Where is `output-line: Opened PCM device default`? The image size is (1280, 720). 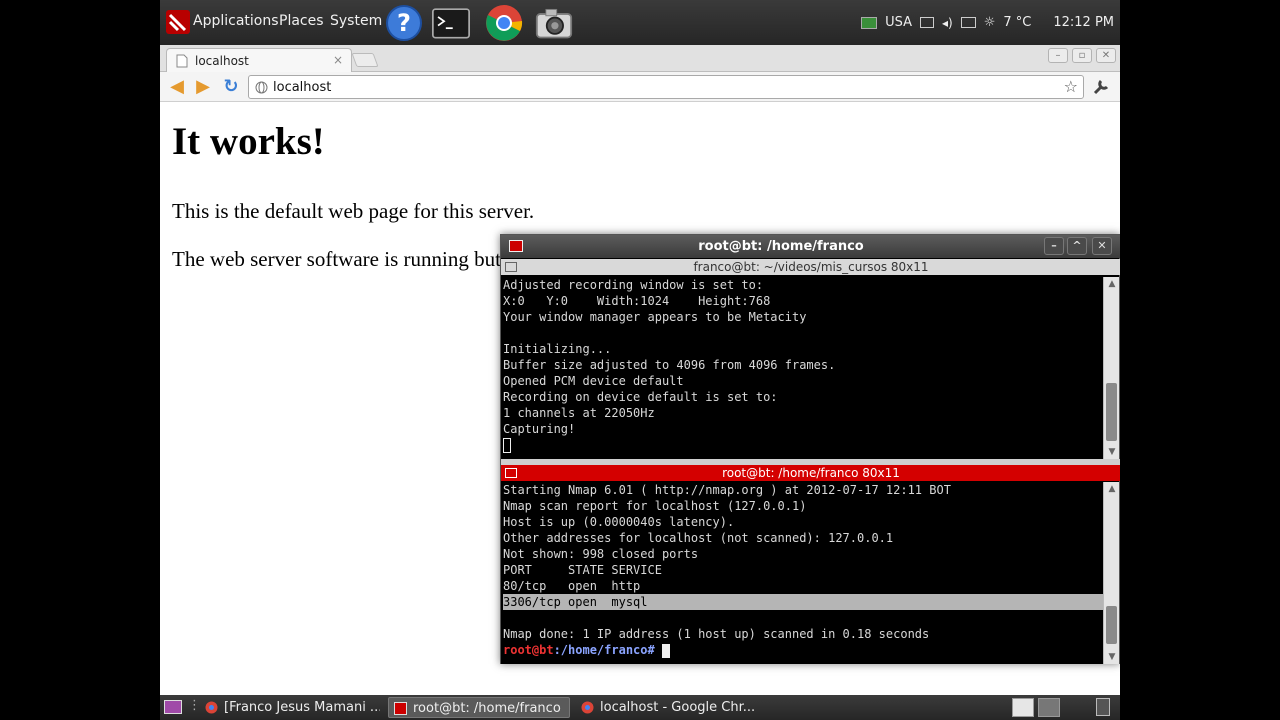 output-line: Opened PCM device default is located at coordinates (593, 381).